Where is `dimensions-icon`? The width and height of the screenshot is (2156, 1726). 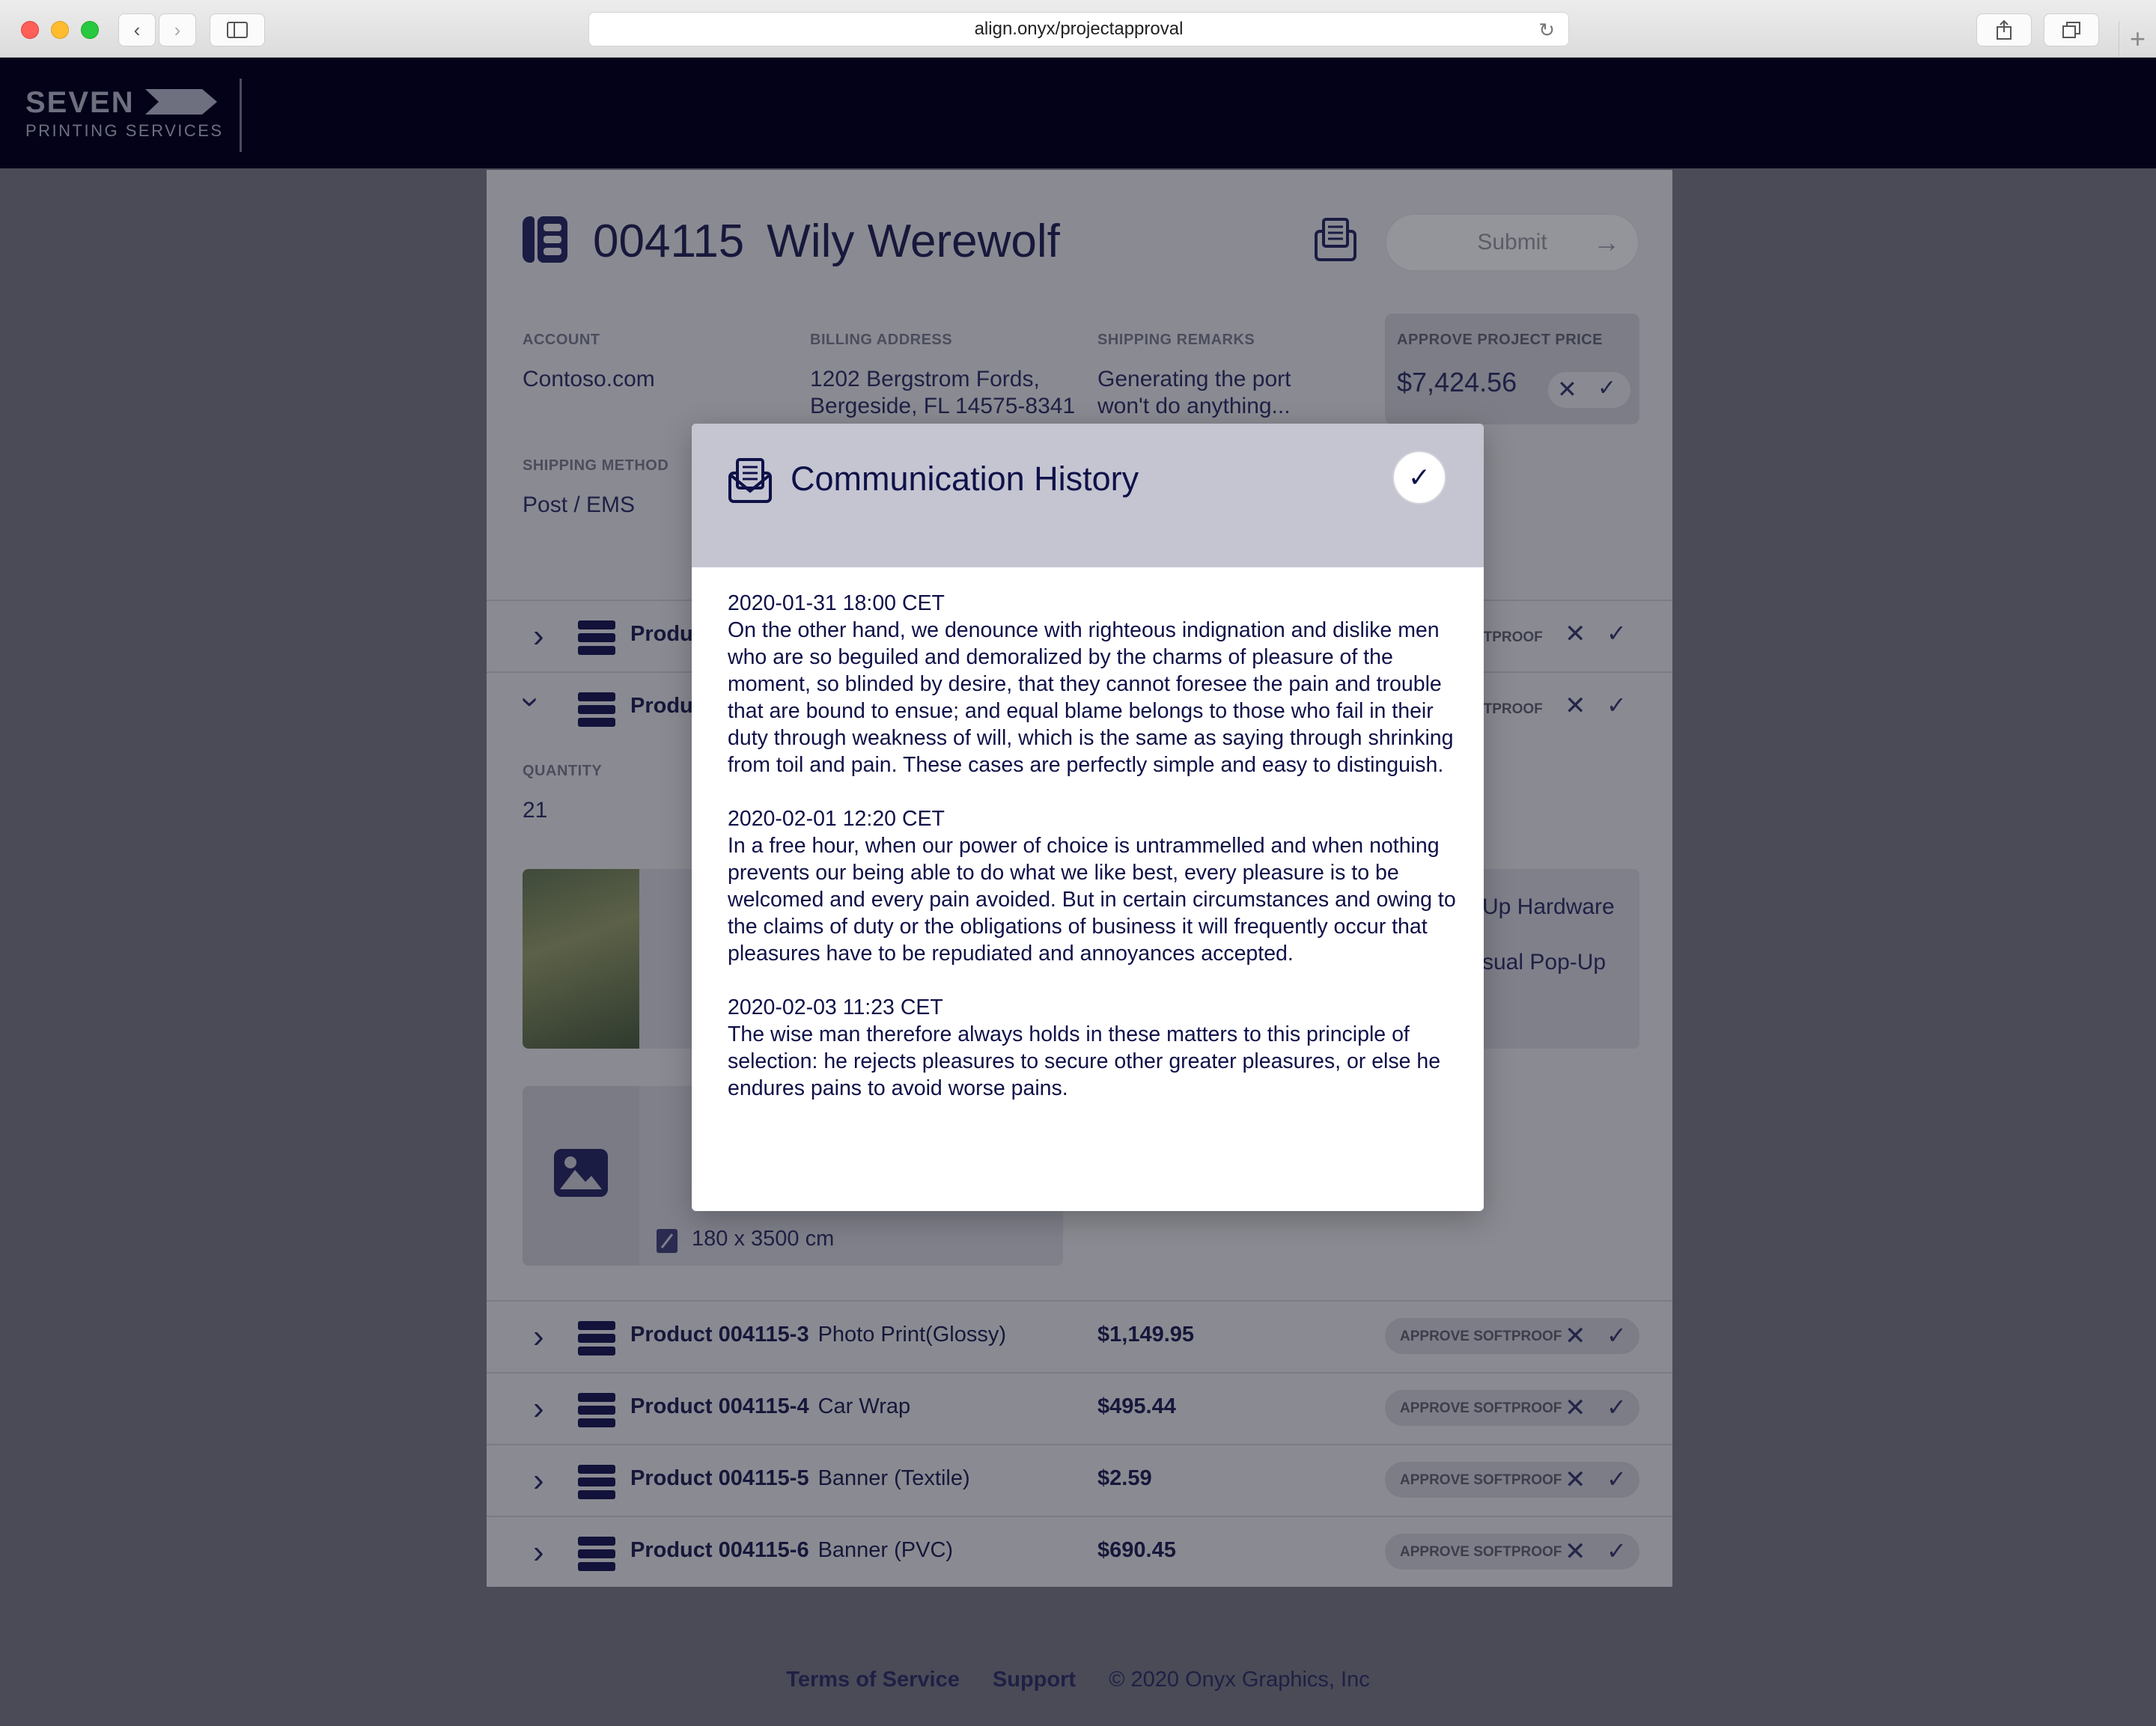 dimensions-icon is located at coordinates (667, 1241).